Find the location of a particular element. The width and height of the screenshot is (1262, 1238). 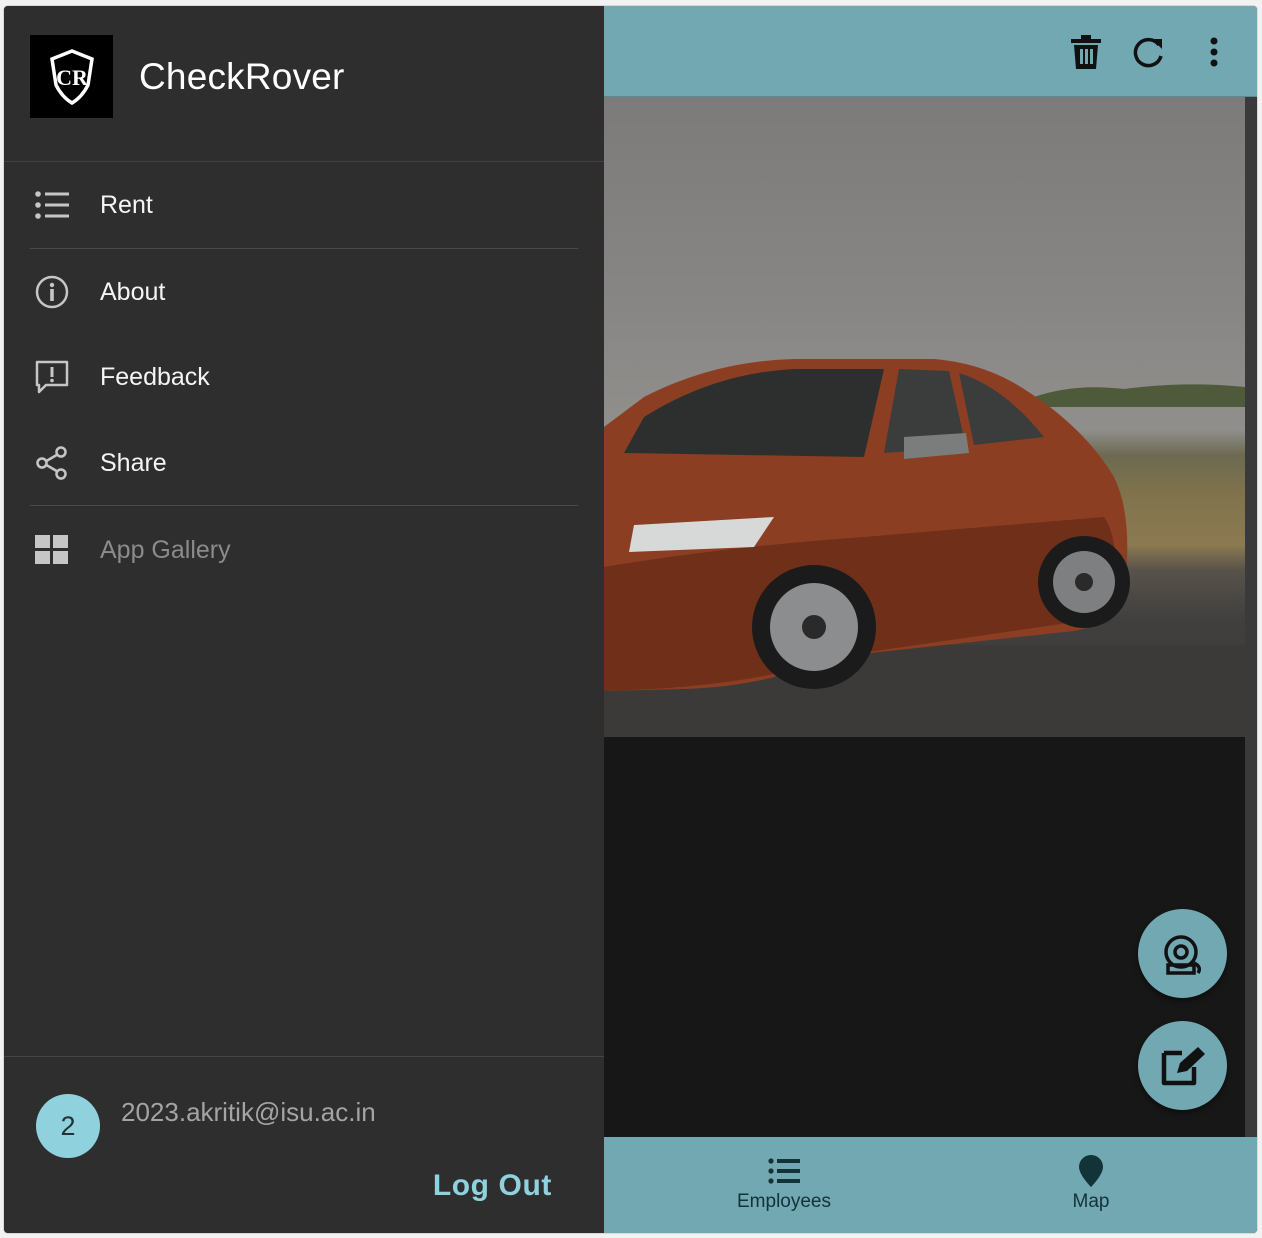

more-vert-icon is located at coordinates (1214, 52).